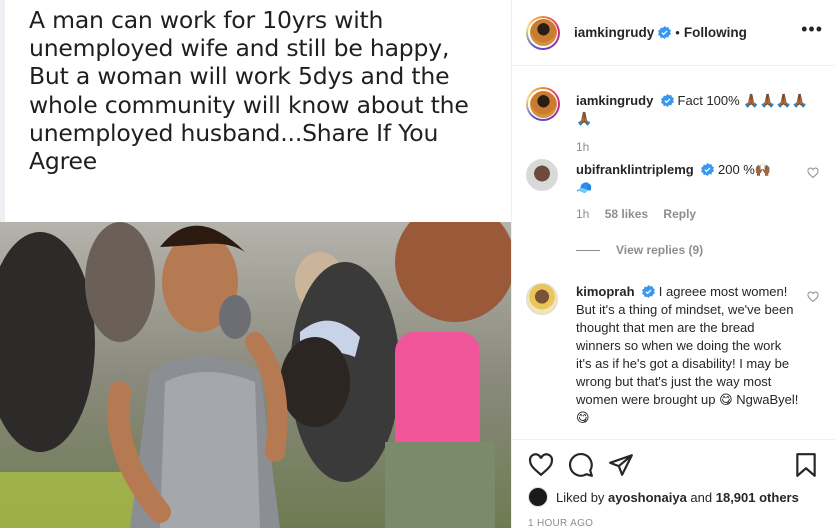 The height and width of the screenshot is (528, 835). Describe the element at coordinates (543, 104) in the screenshot. I see `caption-author-avatar` at that location.